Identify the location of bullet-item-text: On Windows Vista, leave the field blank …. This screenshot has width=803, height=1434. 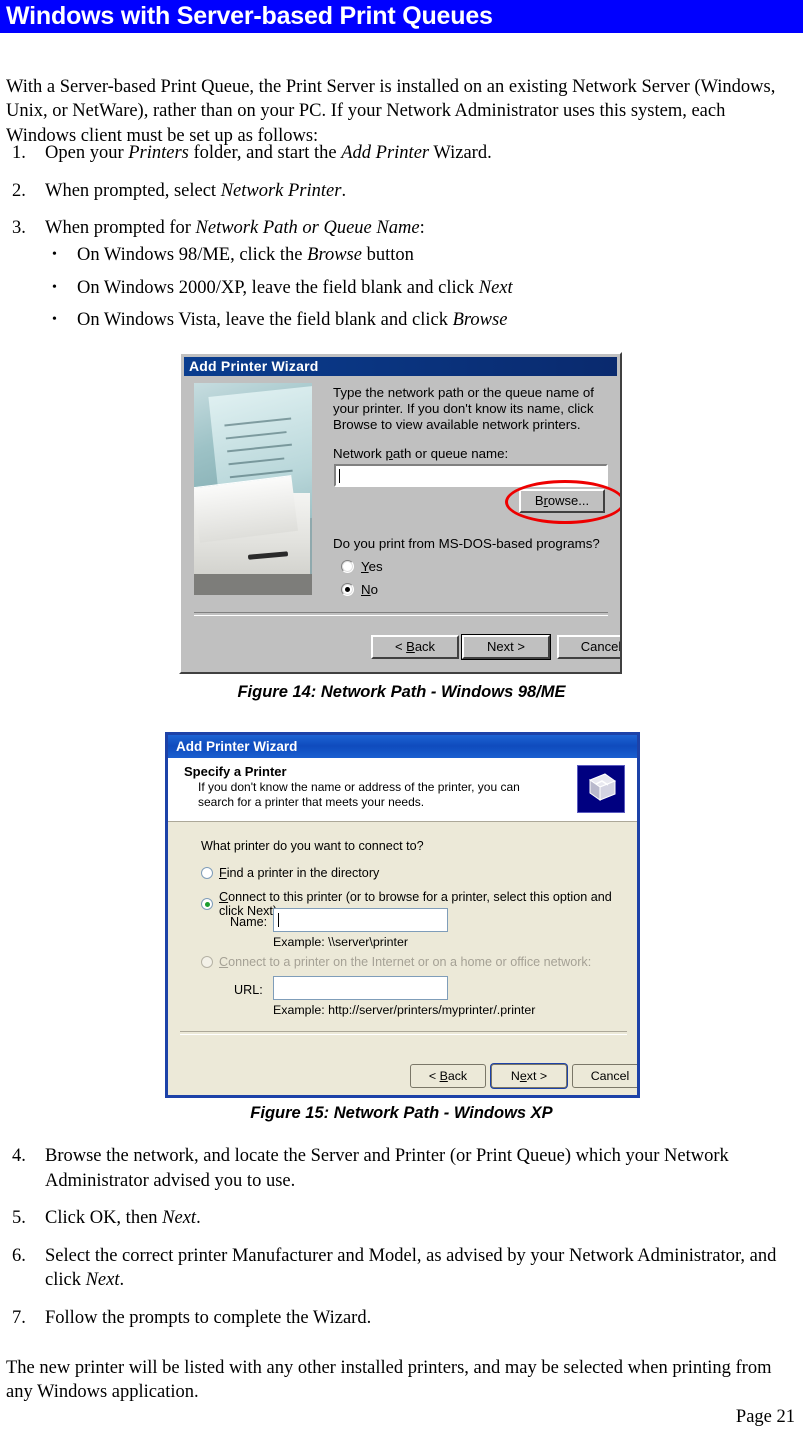
(292, 320).